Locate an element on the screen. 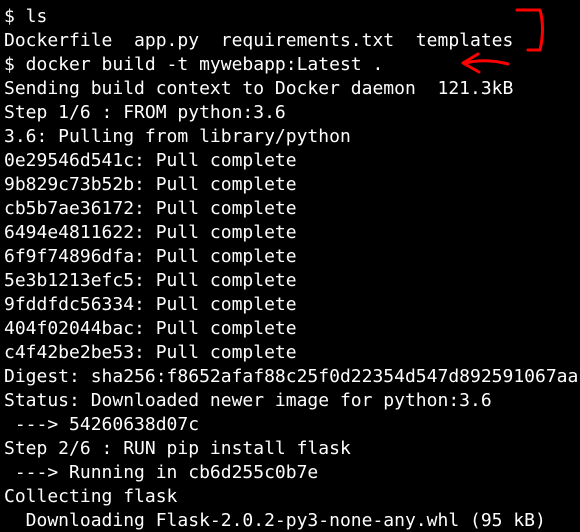 This screenshot has height=532, width=580. collecting-line: Collecting flask is located at coordinates (91, 496).